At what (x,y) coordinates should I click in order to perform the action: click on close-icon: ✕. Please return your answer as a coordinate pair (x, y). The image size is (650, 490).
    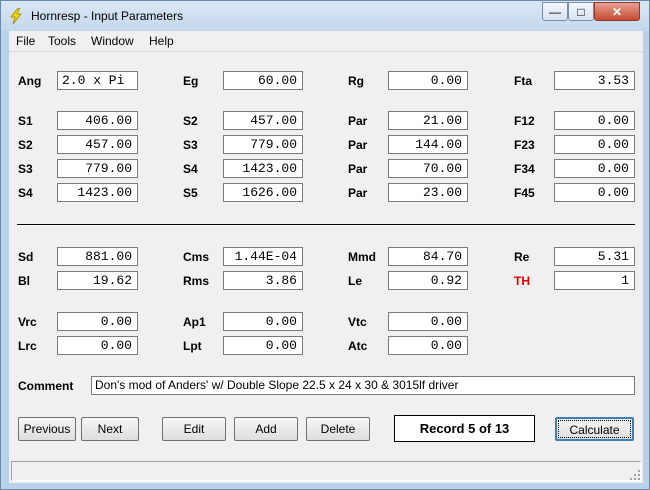
    Looking at the image, I should click on (617, 12).